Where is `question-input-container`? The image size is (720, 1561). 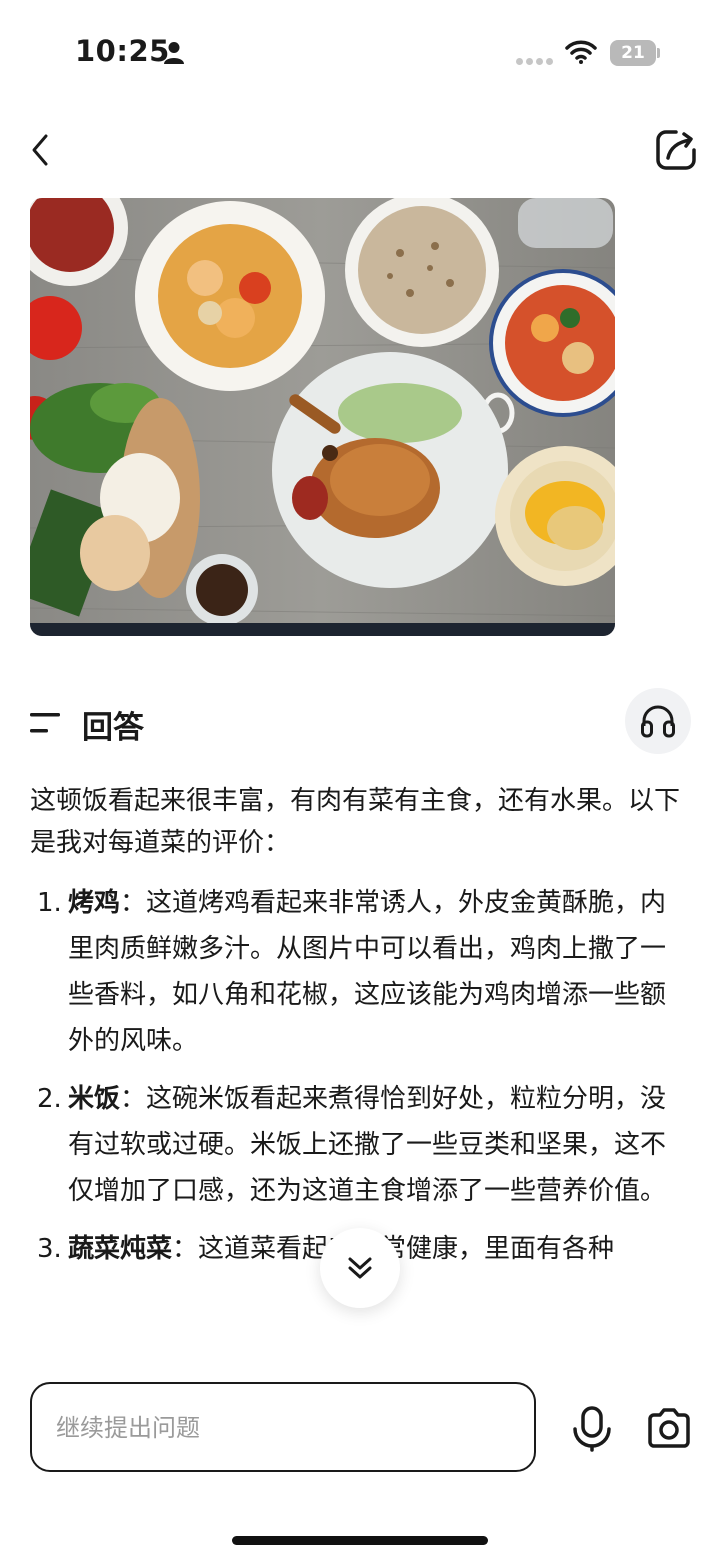 question-input-container is located at coordinates (283, 1427).